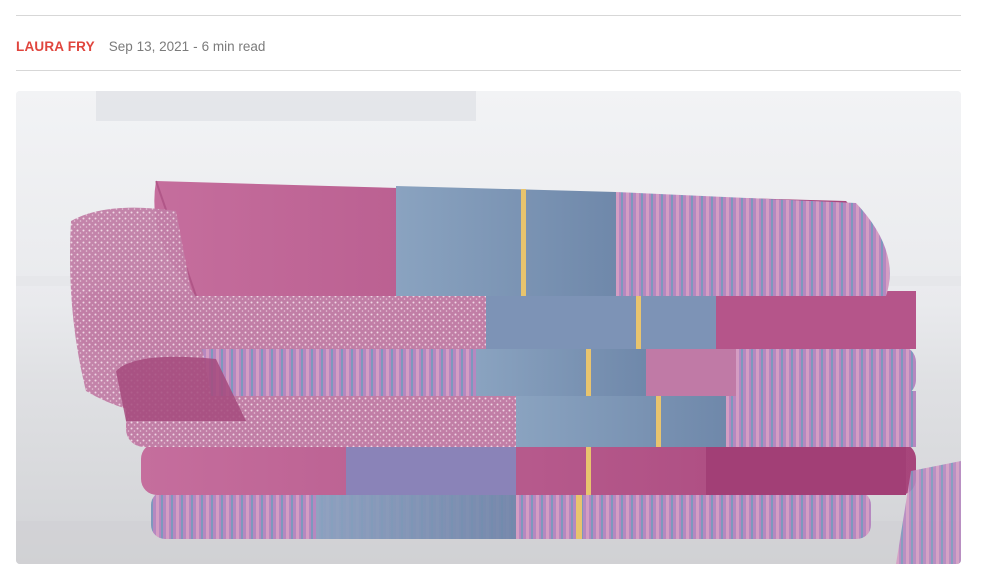  I want to click on post-meta: LAURA FRY Sep 13, 2021 - 6 min read, so click(140, 46).